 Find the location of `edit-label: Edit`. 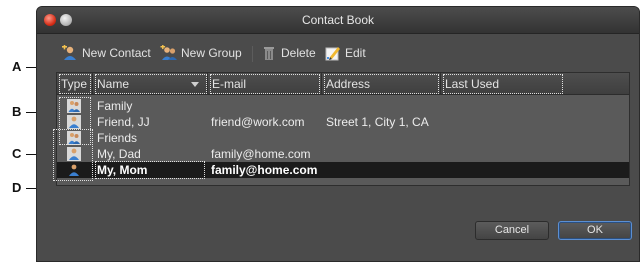

edit-label: Edit is located at coordinates (355, 53).